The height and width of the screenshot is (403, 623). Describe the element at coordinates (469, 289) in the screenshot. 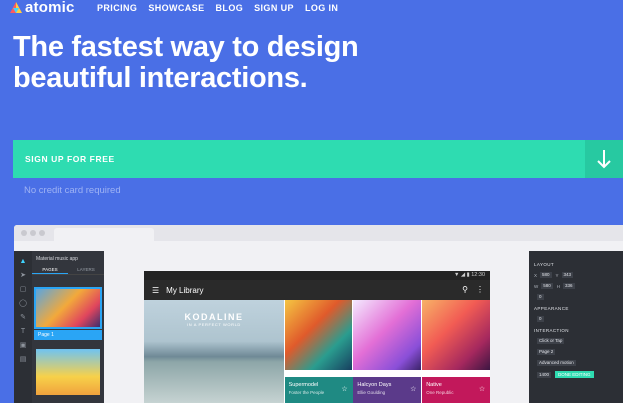

I see `toolbar-actions: ⚲ ⋮` at that location.